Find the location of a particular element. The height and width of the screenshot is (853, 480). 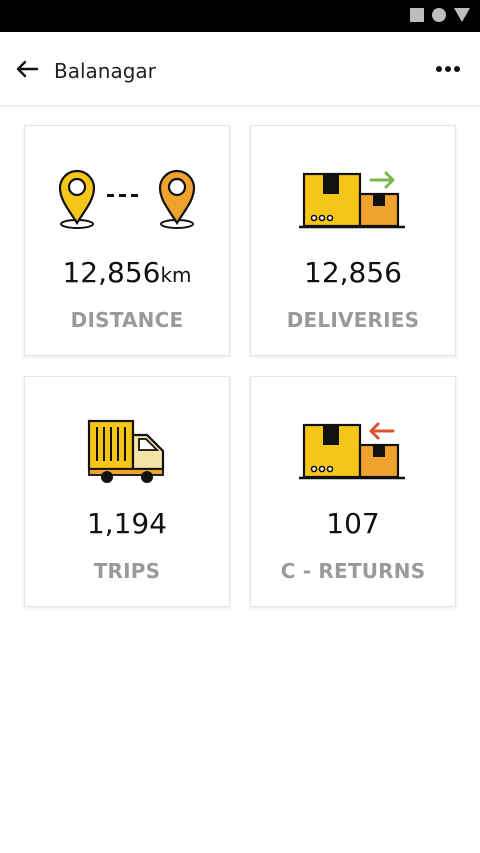

more-horizontal-icon is located at coordinates (448, 69).